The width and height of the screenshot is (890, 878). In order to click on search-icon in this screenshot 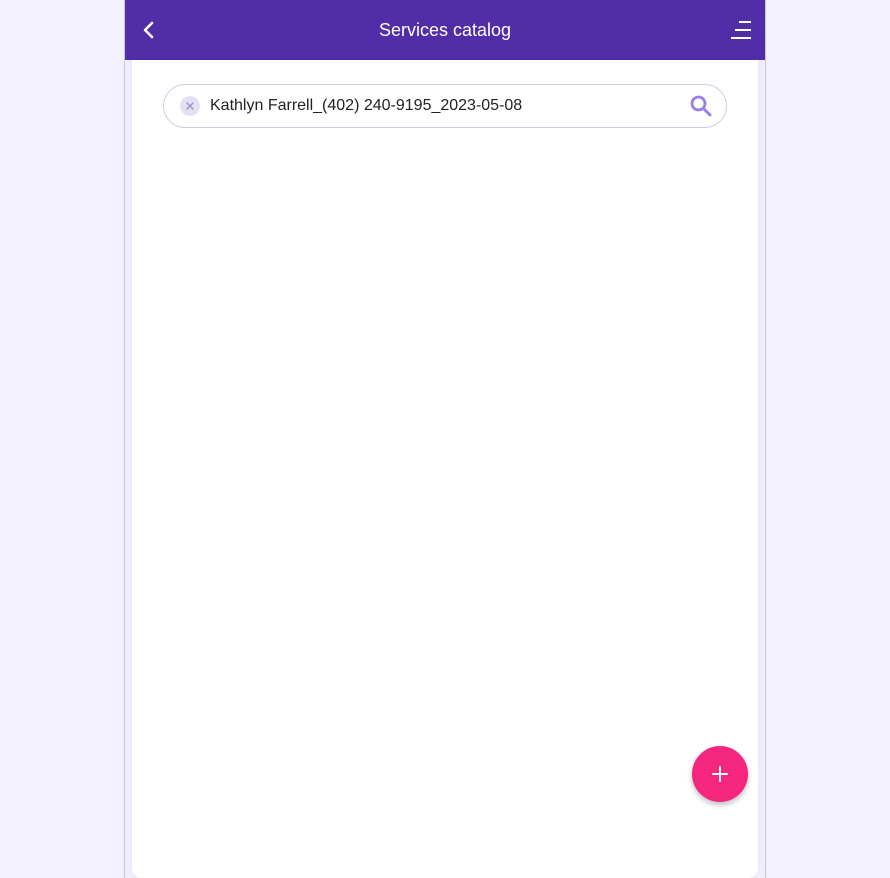, I will do `click(701, 106)`.